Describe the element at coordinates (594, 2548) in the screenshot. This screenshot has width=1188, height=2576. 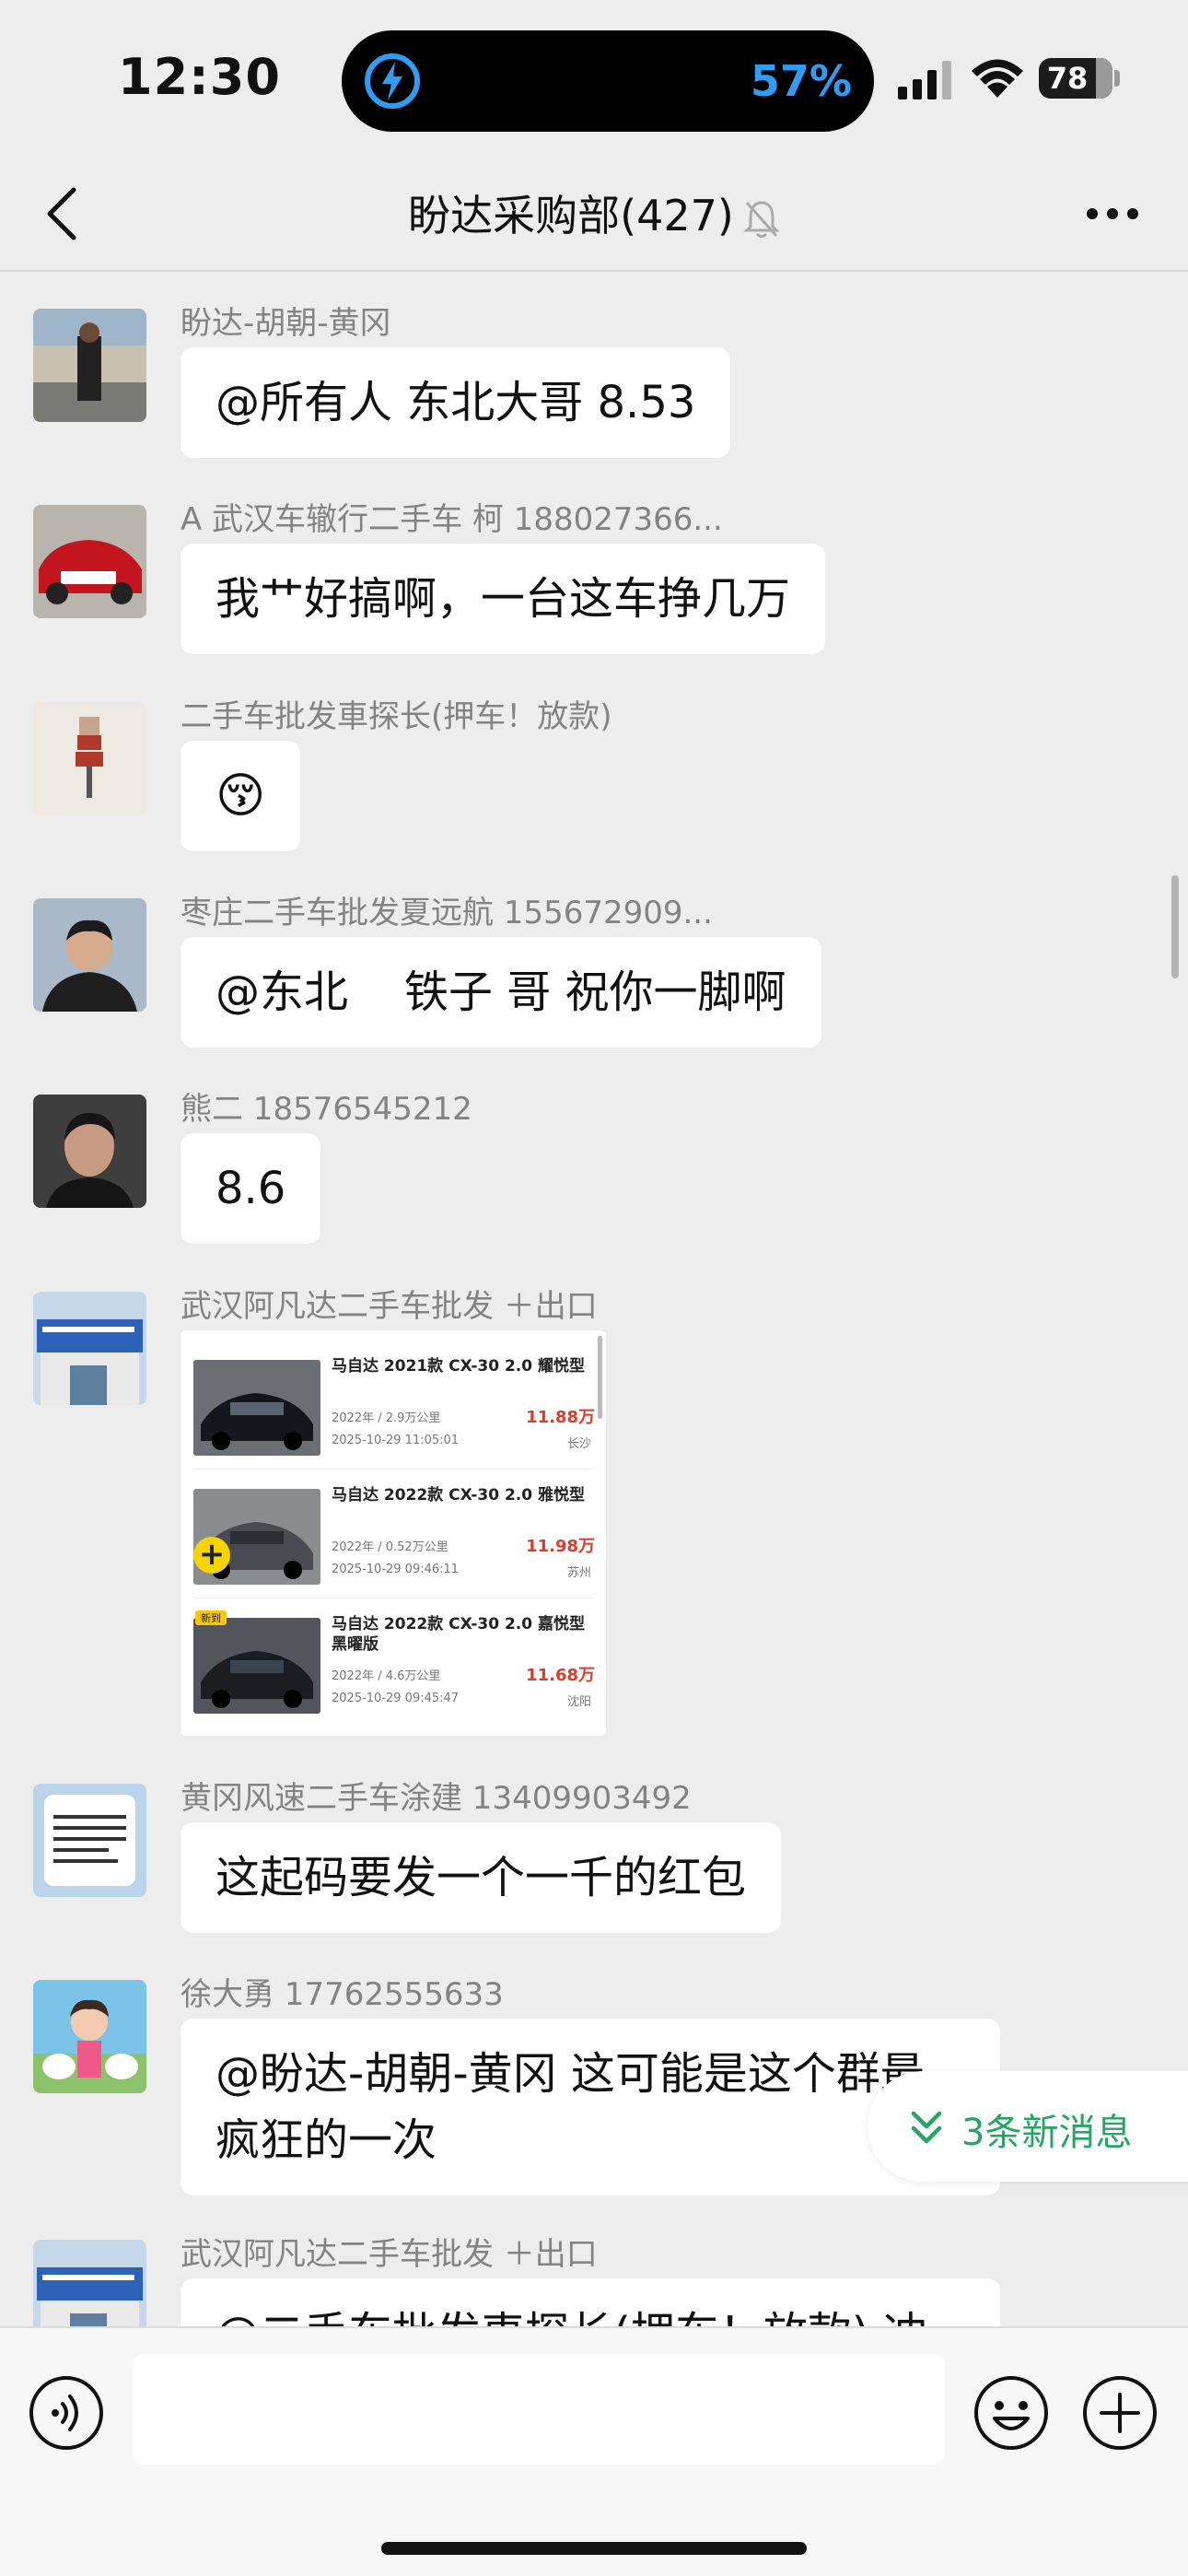
I see `home-indicator` at that location.